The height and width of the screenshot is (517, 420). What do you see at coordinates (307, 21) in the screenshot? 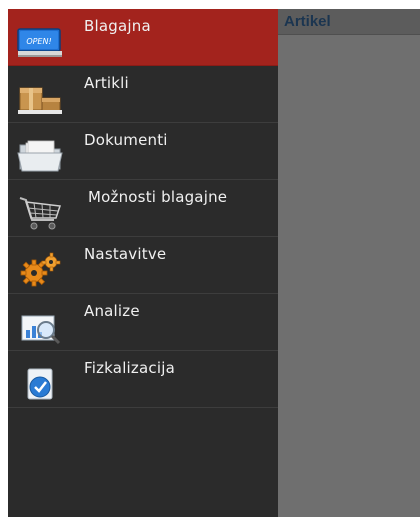
I see `content-title: Artikel` at bounding box center [307, 21].